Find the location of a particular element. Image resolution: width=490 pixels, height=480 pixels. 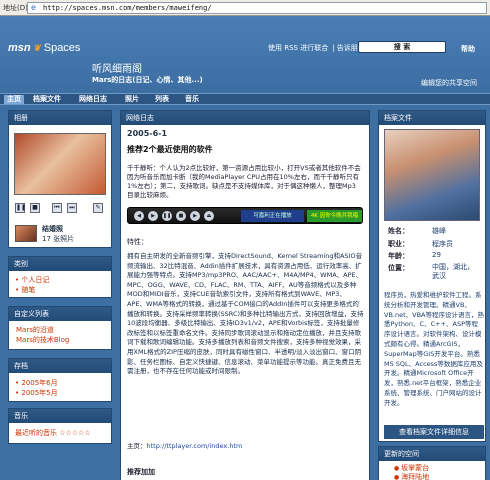

next-icon: ⏭ is located at coordinates (72, 208).